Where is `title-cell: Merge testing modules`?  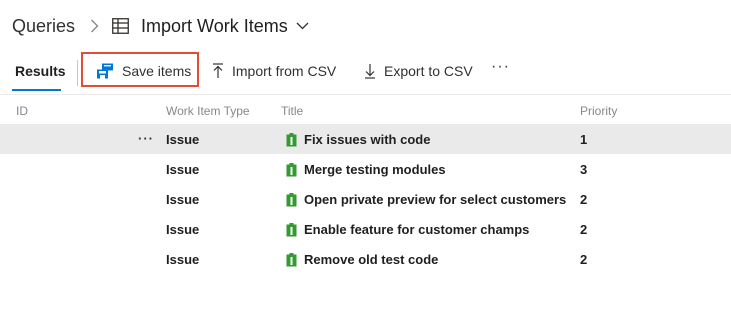
title-cell: Merge testing modules is located at coordinates (375, 169).